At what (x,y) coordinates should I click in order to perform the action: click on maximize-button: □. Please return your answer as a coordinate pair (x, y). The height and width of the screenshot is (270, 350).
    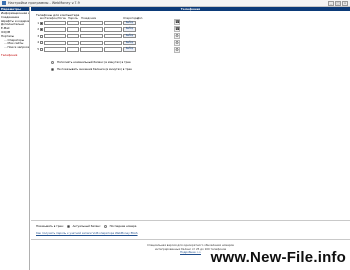
    Looking at the image, I should click on (338, 3).